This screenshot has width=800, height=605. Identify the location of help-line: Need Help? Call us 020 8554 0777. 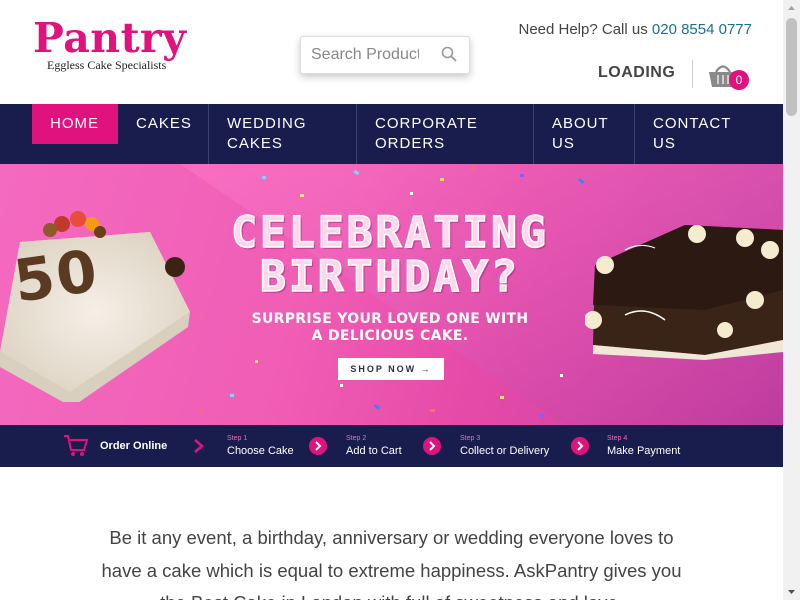
(635, 29).